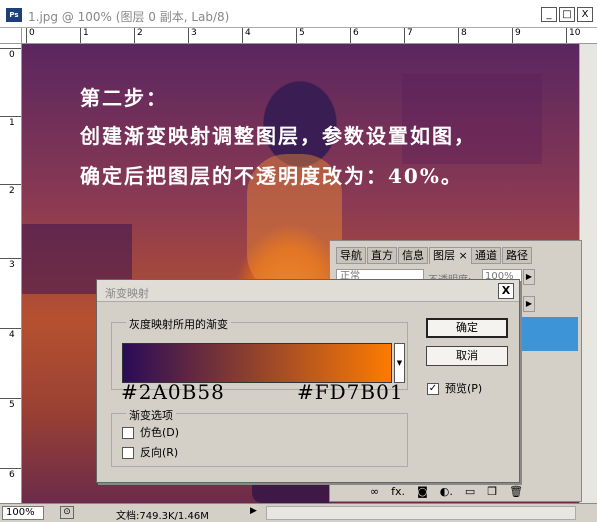  I want to click on step-instruction-line: 确定后把图层的不透明度改为：40%。, so click(271, 176).